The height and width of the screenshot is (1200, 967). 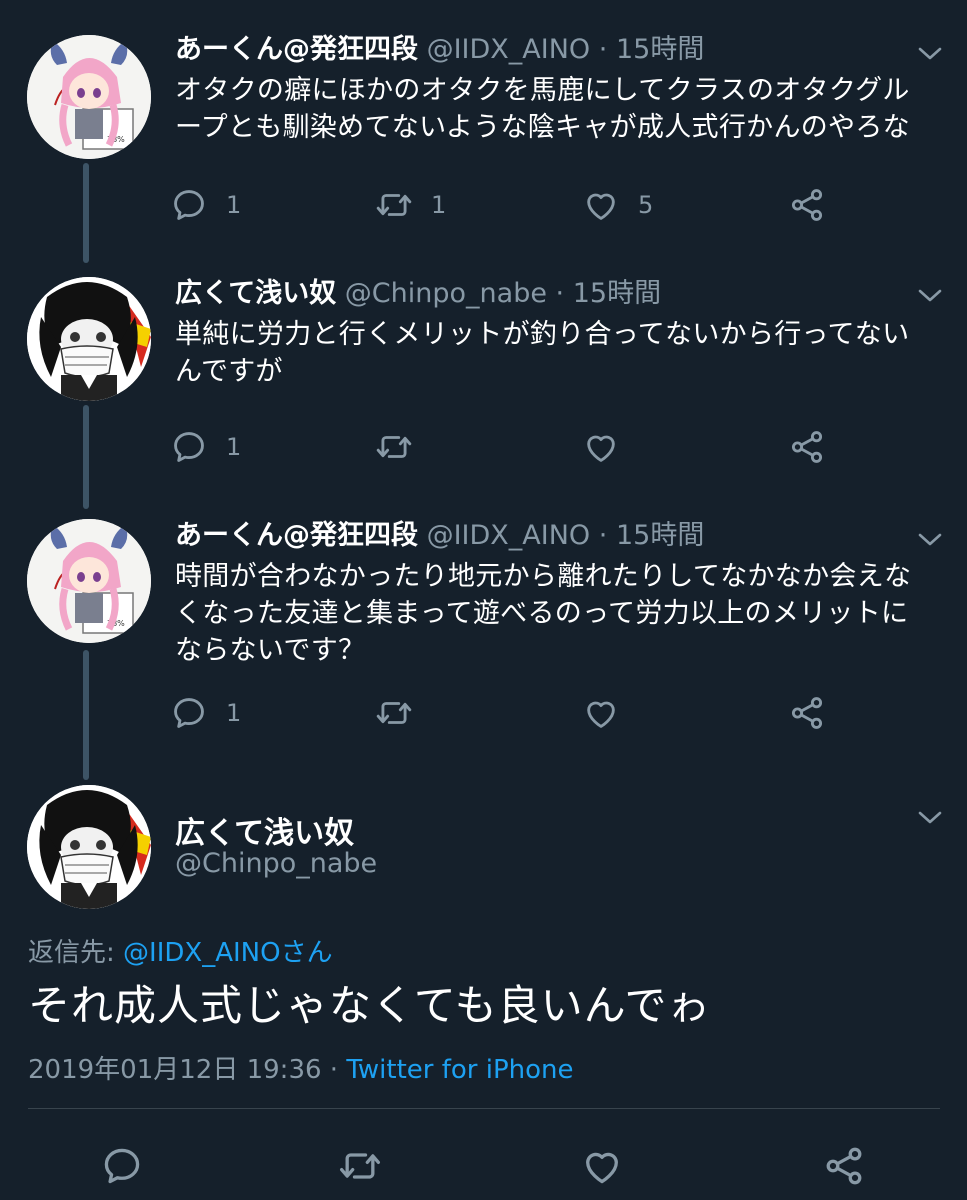 What do you see at coordinates (228, 953) in the screenshot?
I see `reply-target-link: @IIDX_AINOさん` at bounding box center [228, 953].